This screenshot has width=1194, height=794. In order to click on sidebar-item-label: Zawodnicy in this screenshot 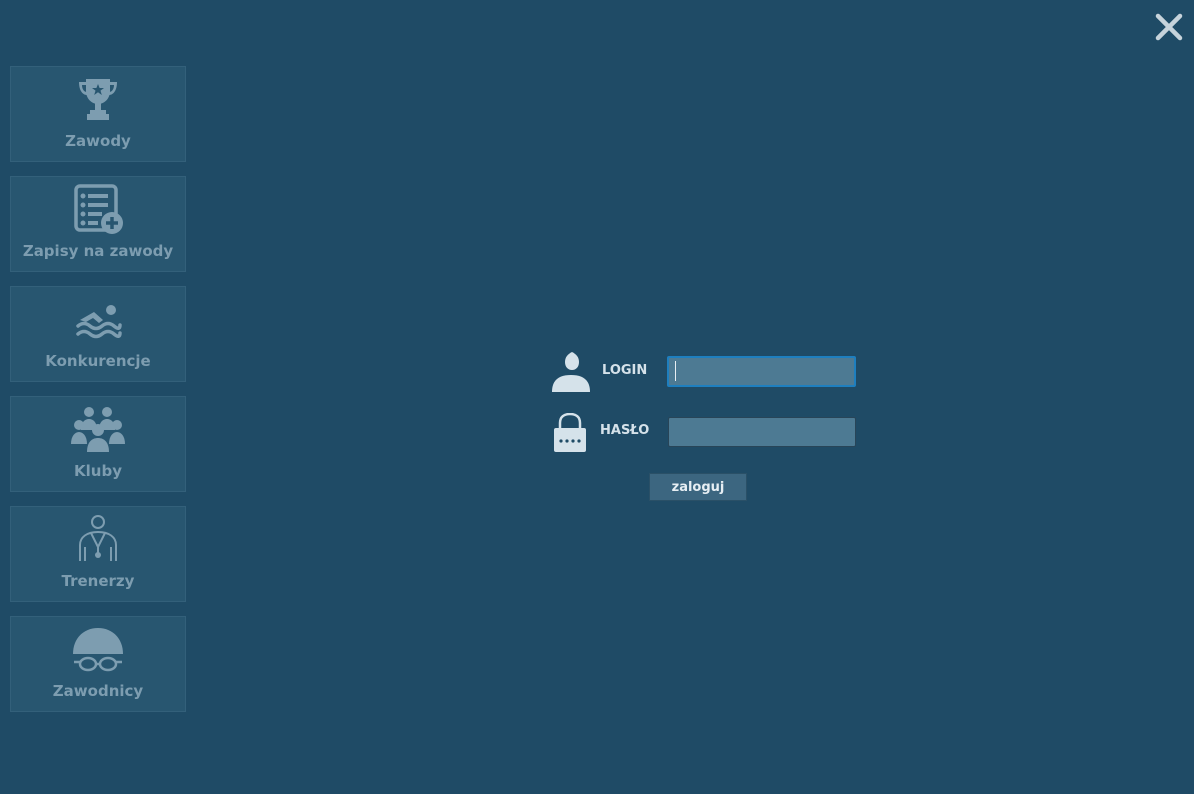, I will do `click(98, 691)`.